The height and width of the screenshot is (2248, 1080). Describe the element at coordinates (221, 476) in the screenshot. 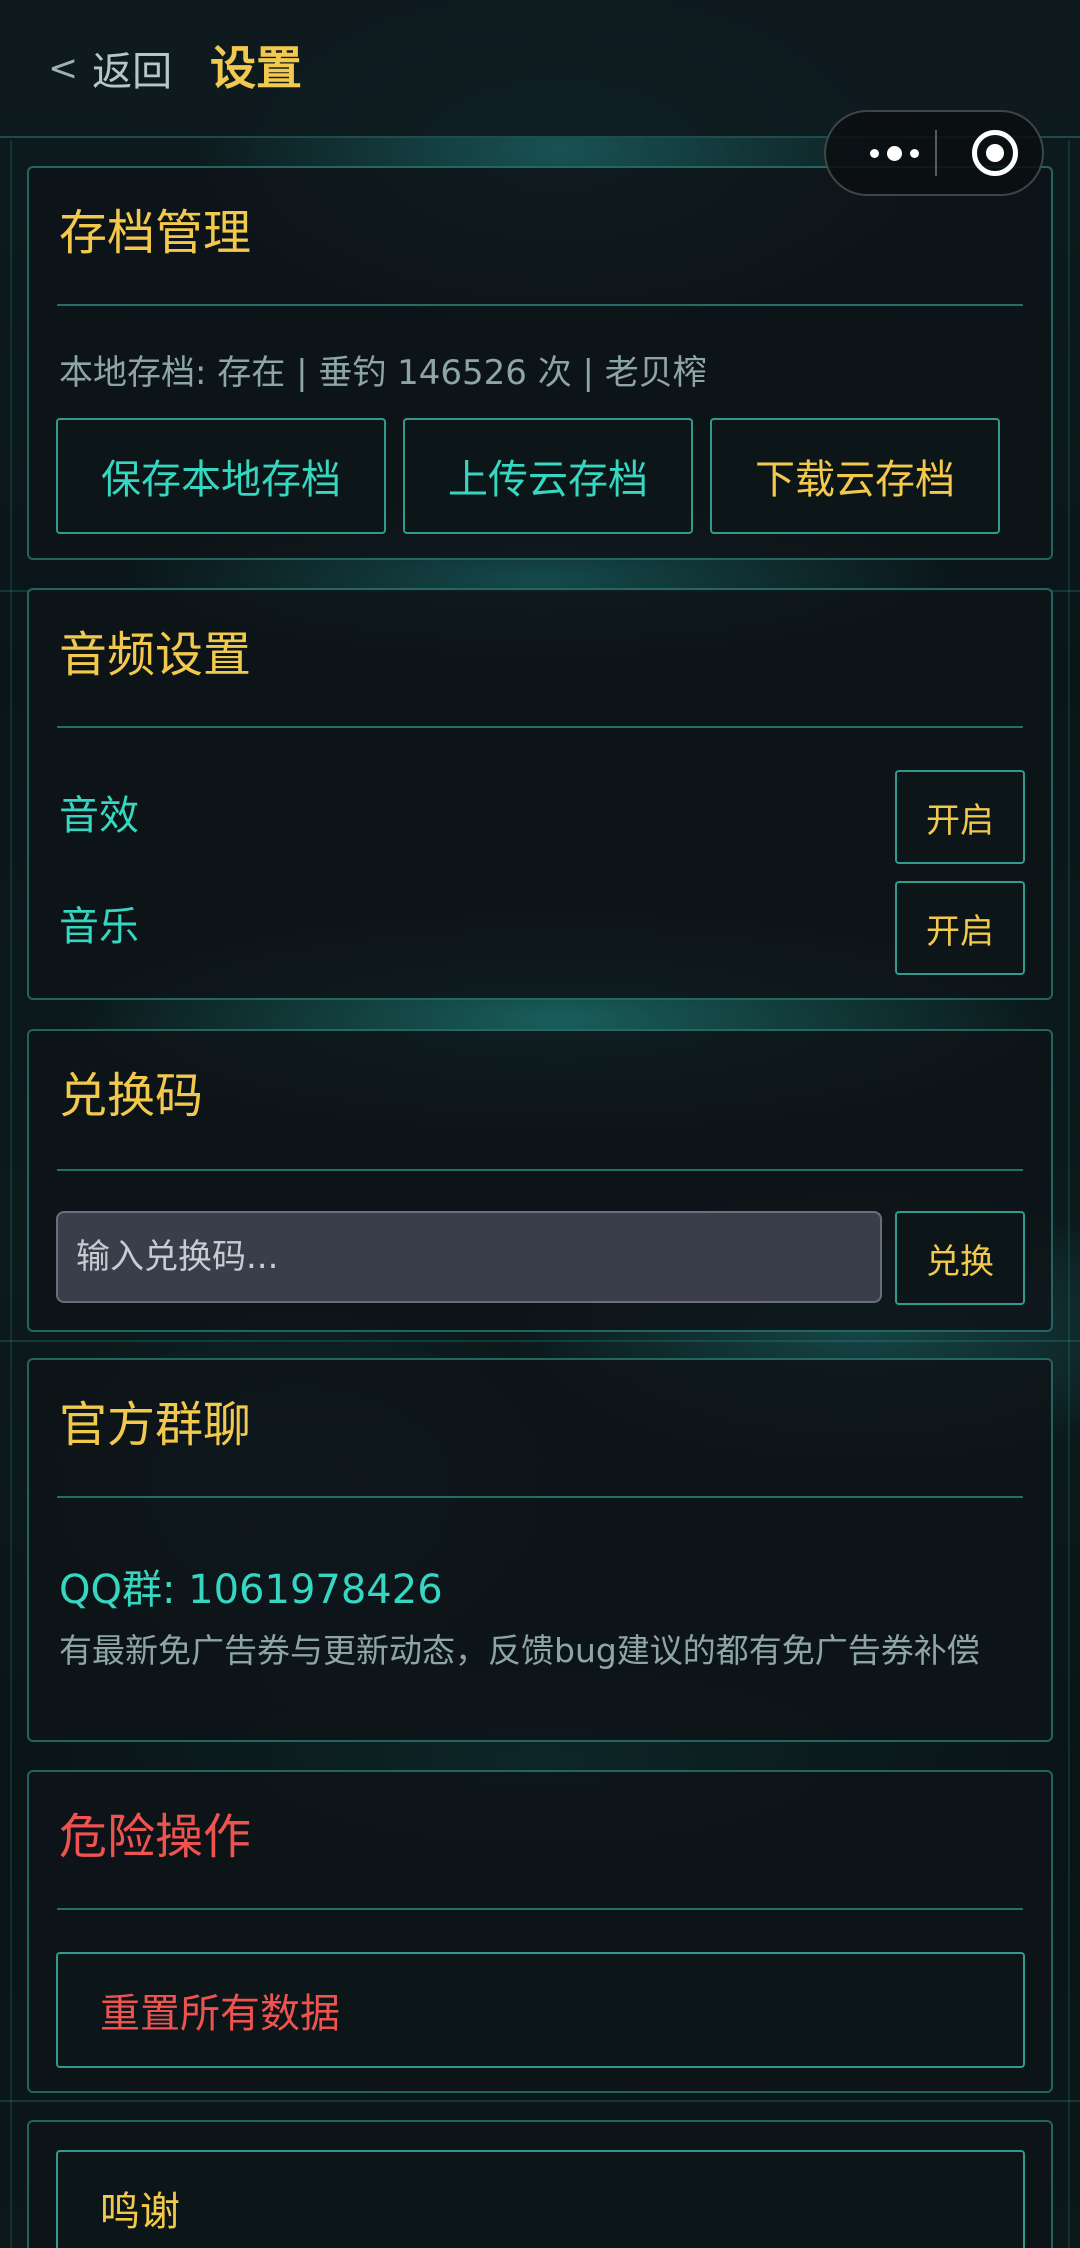

I see `save-local-button: 保存本地存档` at that location.